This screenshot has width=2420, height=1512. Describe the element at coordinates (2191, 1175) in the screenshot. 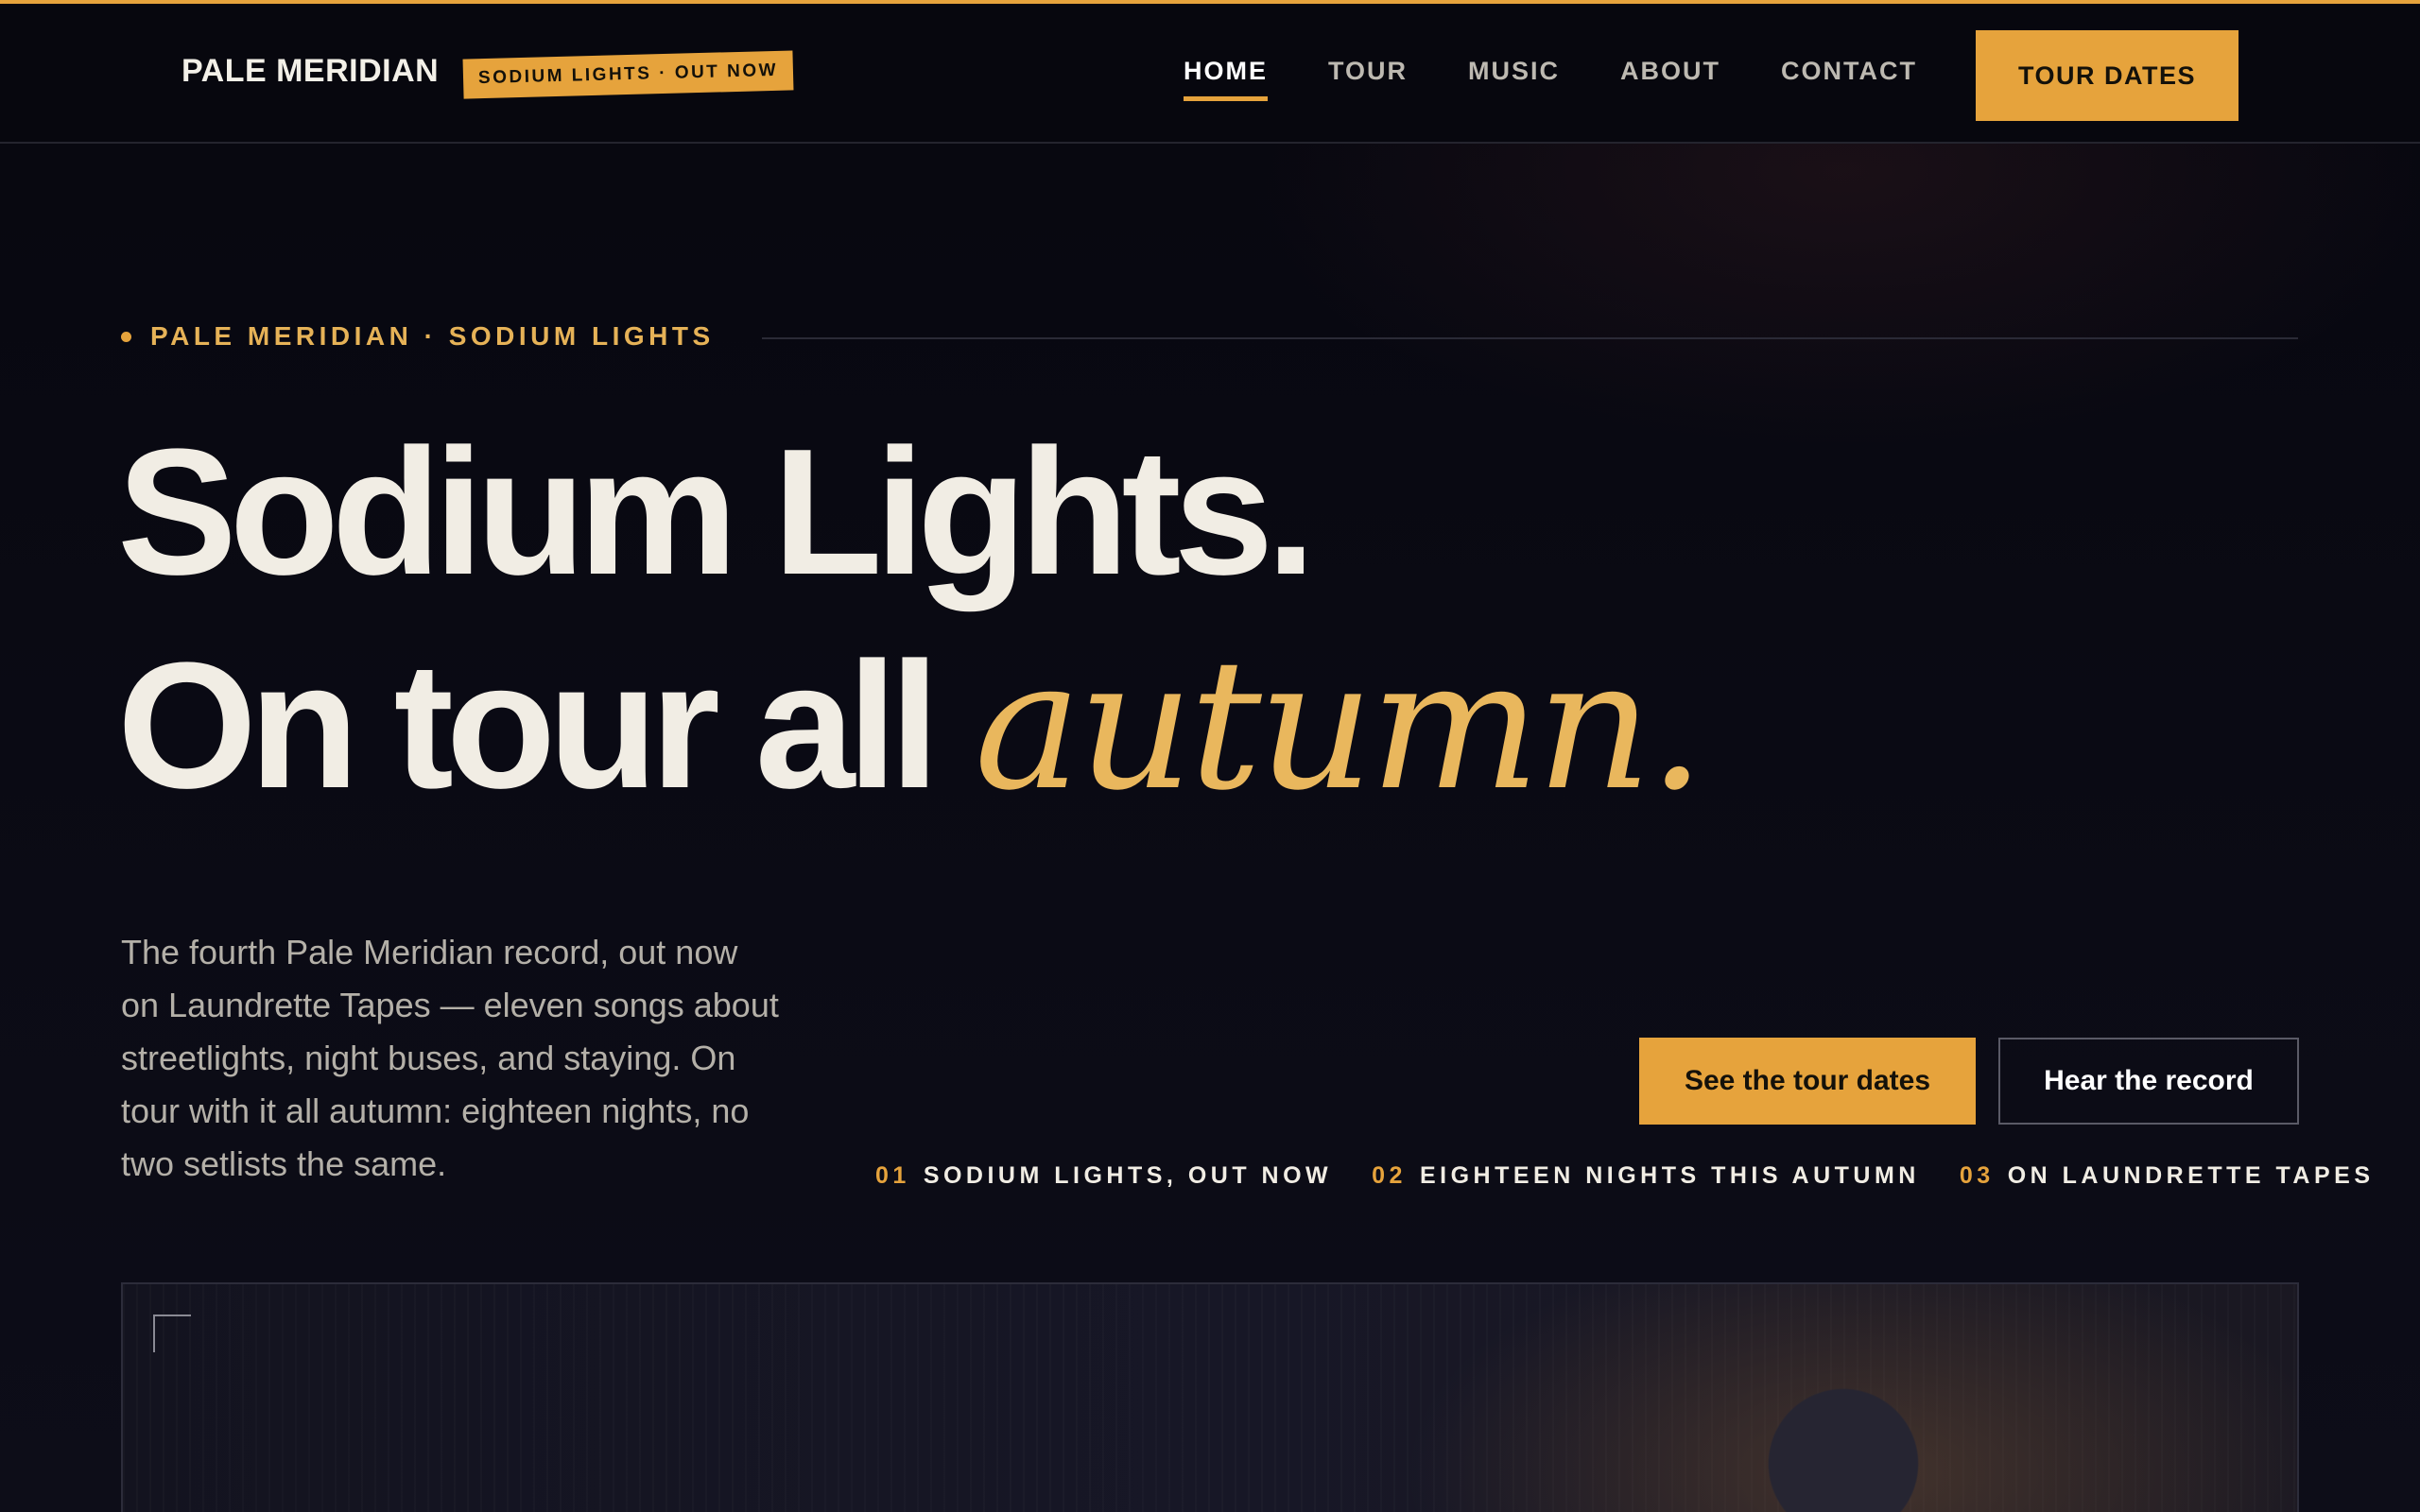

I see `fact-text: ON LAUNDRETTE TAPES` at that location.